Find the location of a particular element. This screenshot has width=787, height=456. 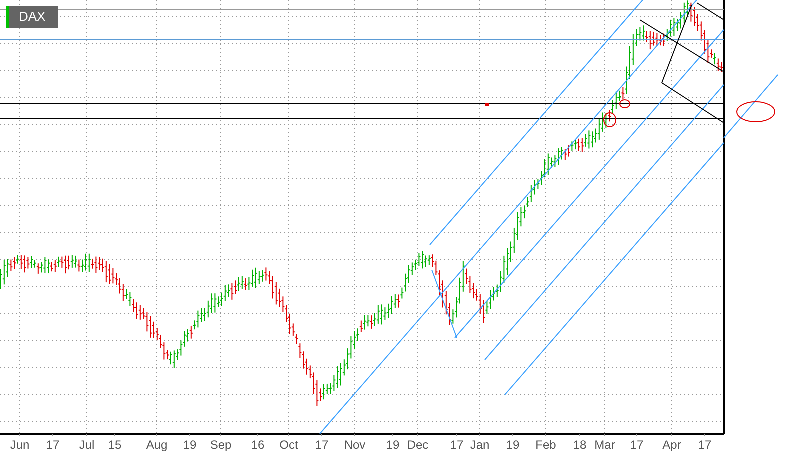

x-axis-label: Apr is located at coordinates (672, 445).